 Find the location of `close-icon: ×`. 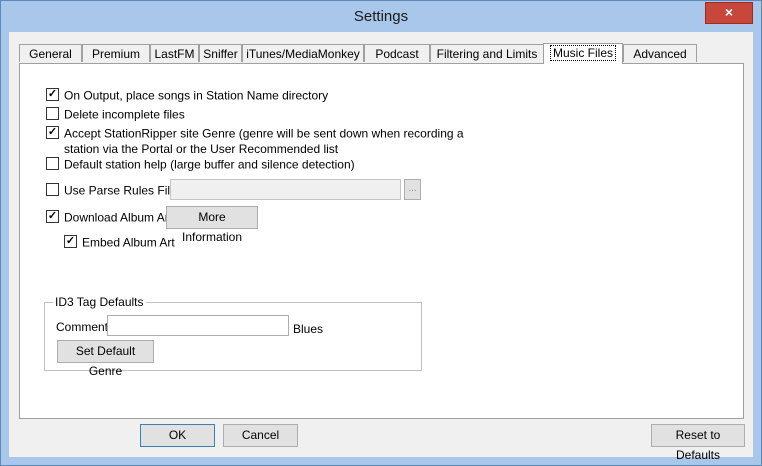

close-icon: × is located at coordinates (729, 12).